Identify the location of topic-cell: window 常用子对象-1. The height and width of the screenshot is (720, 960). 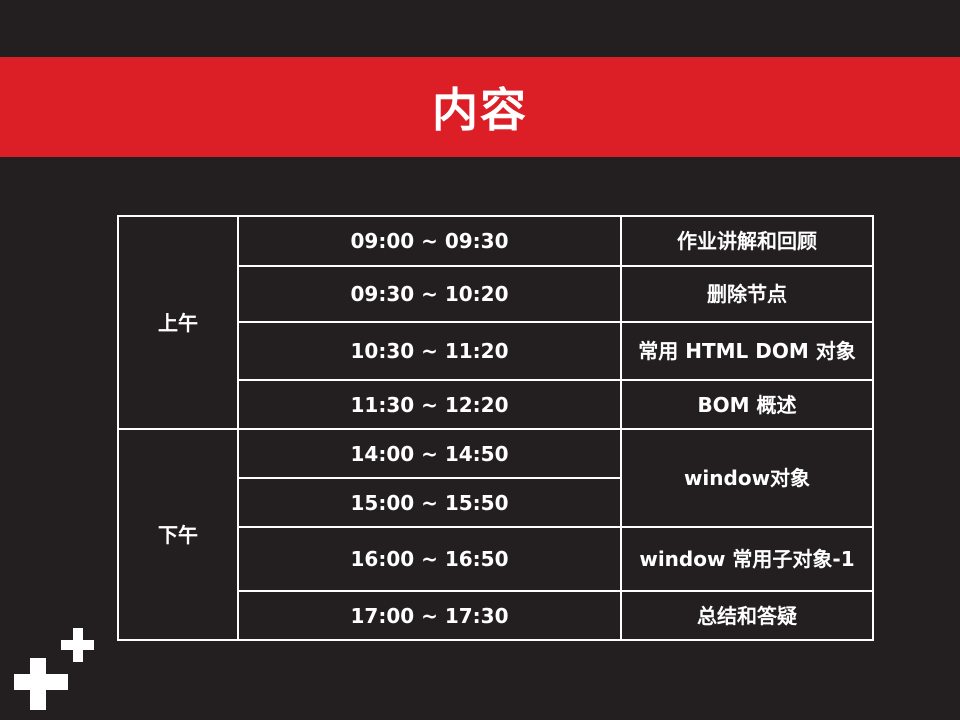
(747, 559).